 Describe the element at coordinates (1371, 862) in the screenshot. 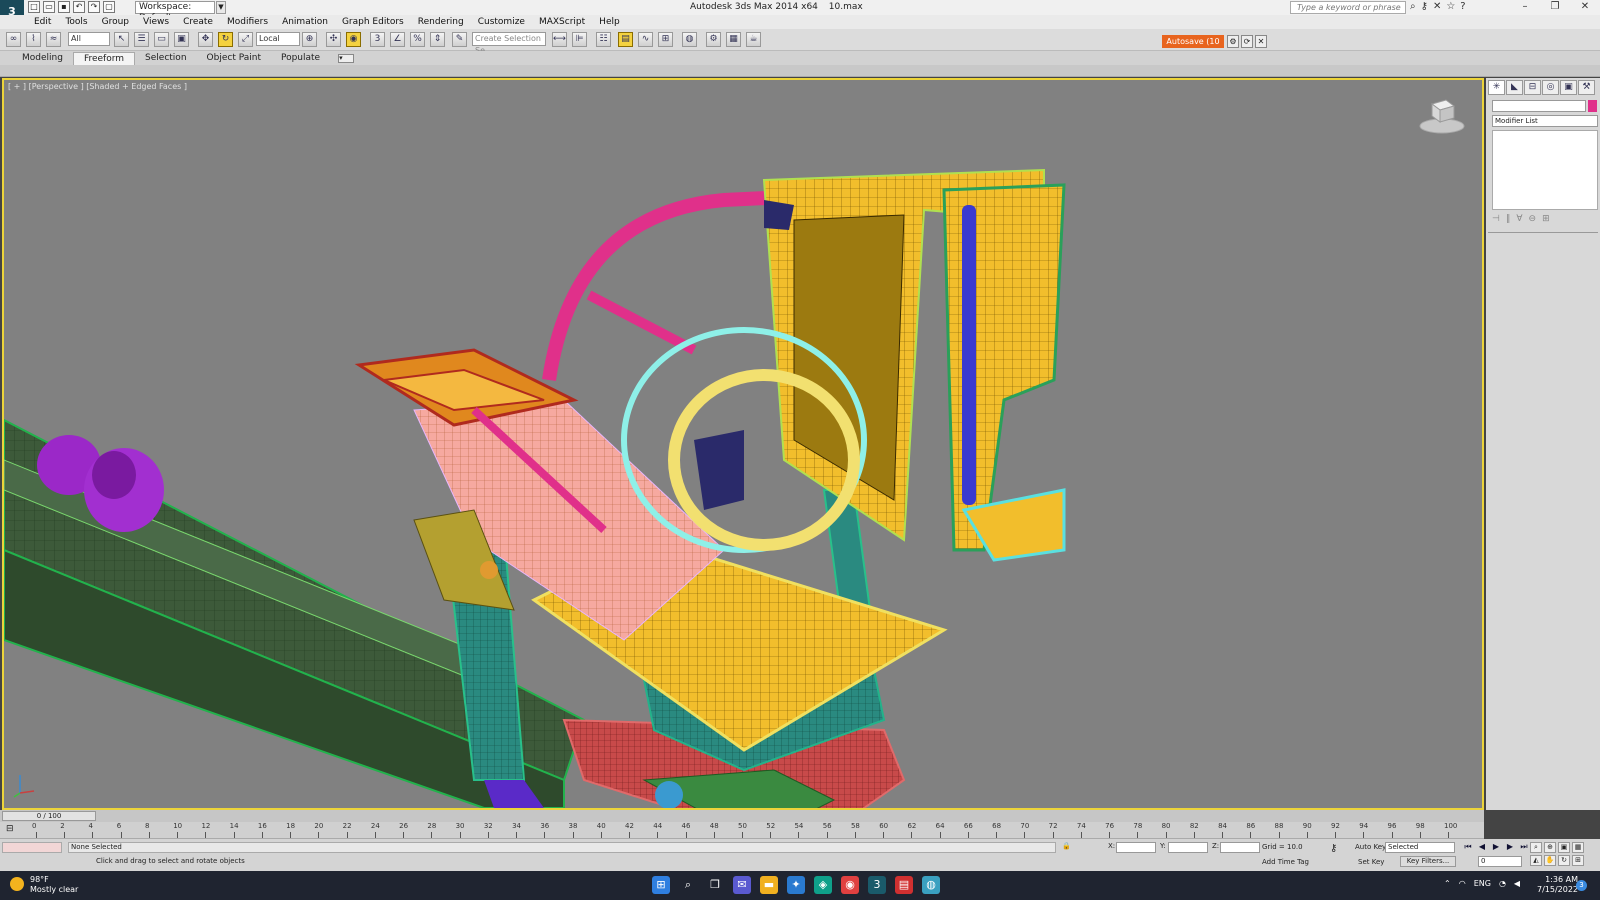

I see `set-key-button: Set Key` at that location.